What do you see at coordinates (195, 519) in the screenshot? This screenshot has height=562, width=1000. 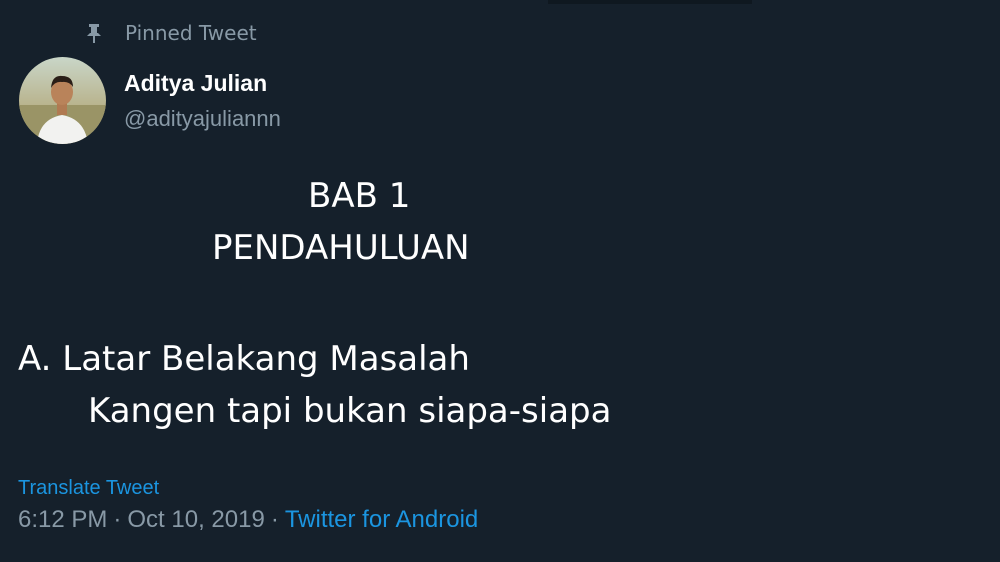 I see `tweet-date: Oct 10, 2019` at bounding box center [195, 519].